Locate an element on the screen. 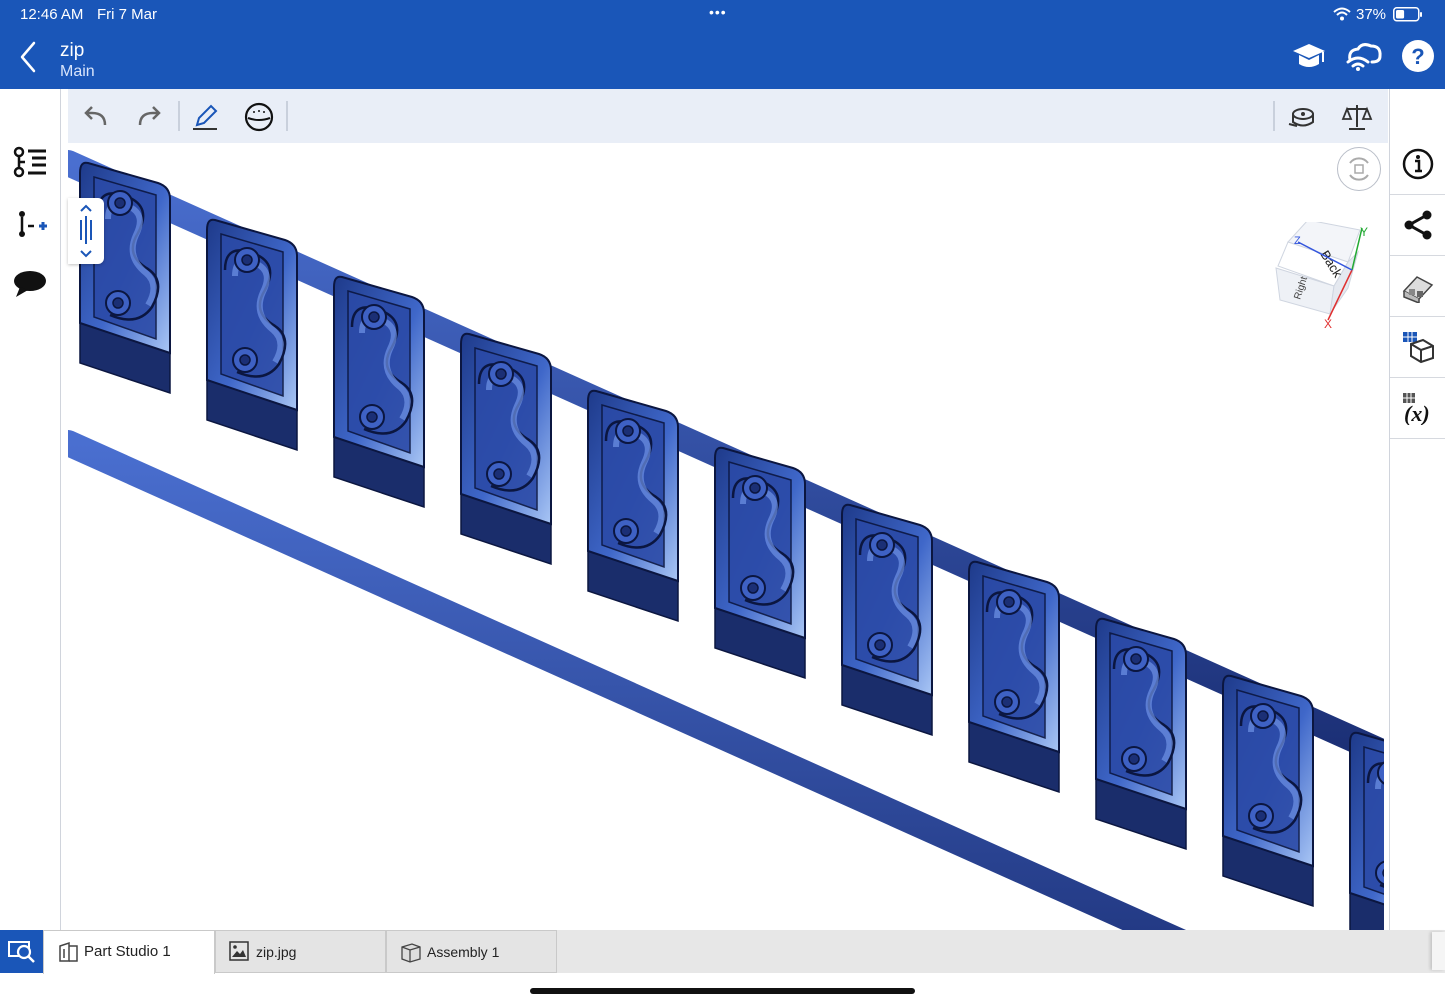  view-panel-toggle is located at coordinates (86, 231).